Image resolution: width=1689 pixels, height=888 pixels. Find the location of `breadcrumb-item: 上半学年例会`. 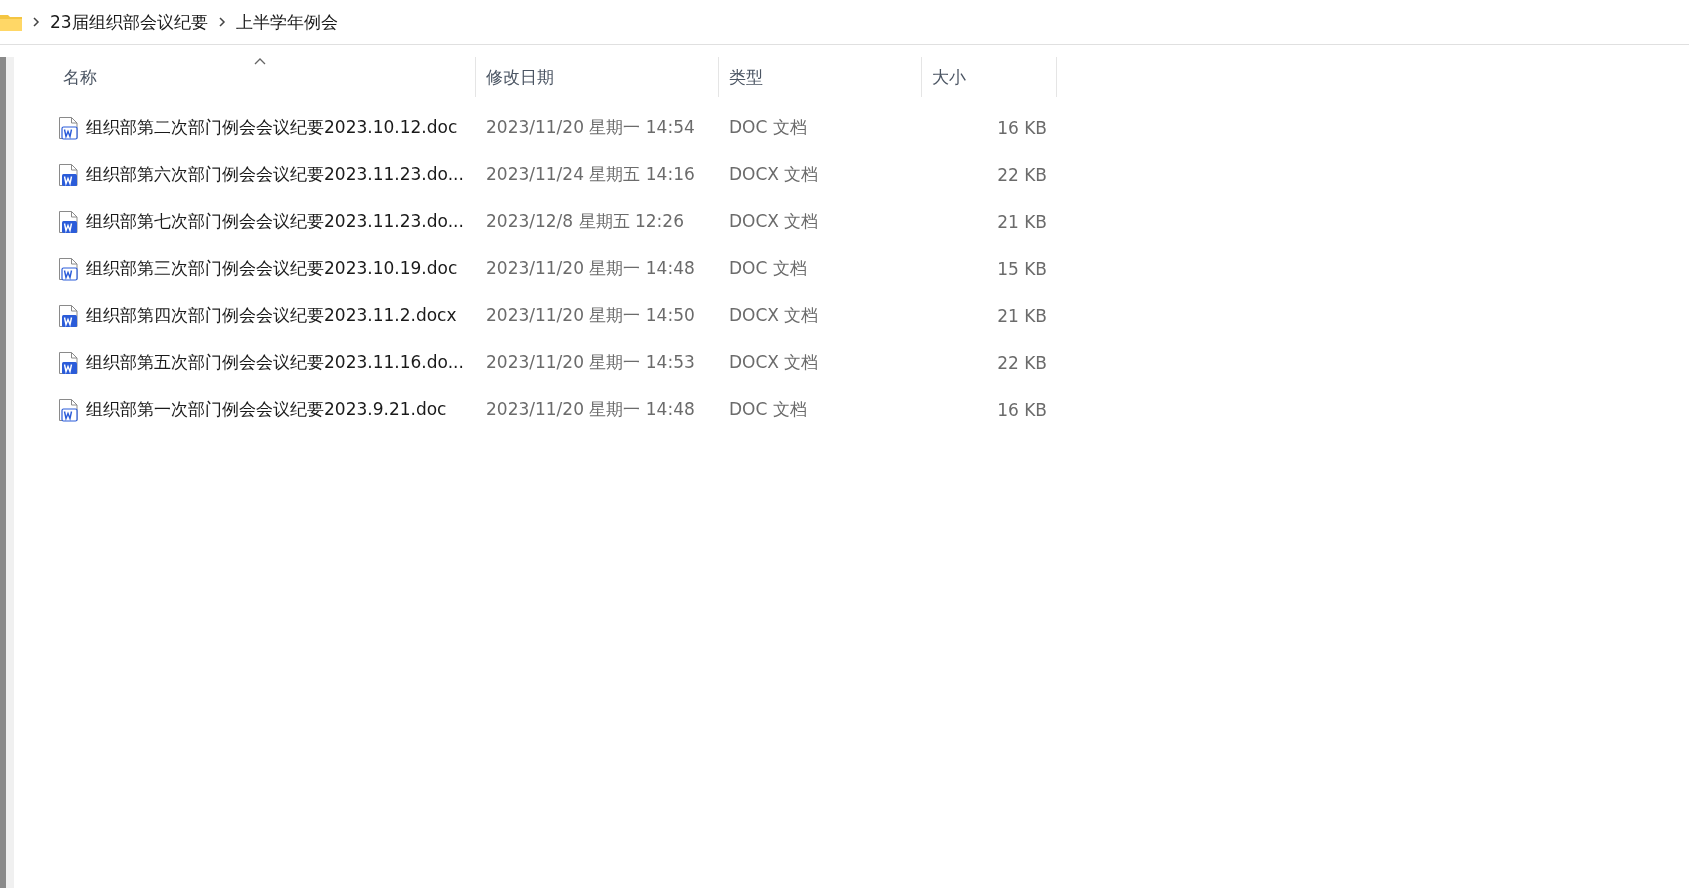

breadcrumb-item: 上半学年例会 is located at coordinates (286, 22).